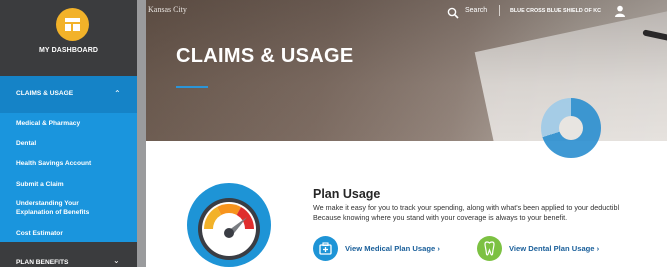 The width and height of the screenshot is (667, 267). Describe the element at coordinates (229, 225) in the screenshot. I see `gauge-icon` at that location.